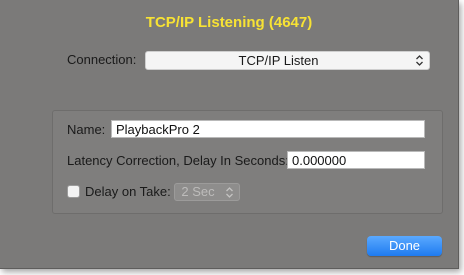 The image size is (464, 275). Describe the element at coordinates (278, 60) in the screenshot. I see `connection-select-value: TCP/IP Listen` at that location.